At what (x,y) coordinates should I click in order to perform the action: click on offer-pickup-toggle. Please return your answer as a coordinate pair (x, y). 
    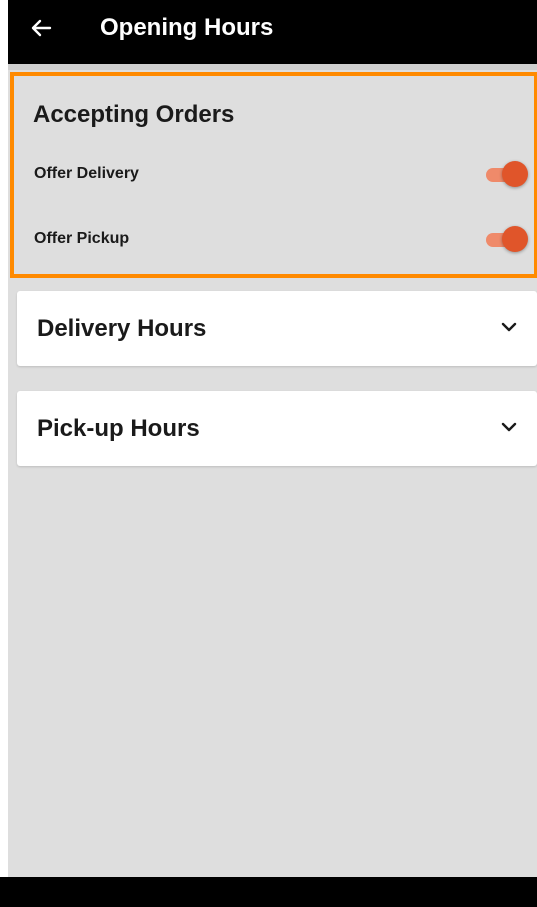
    Looking at the image, I should click on (505, 240).